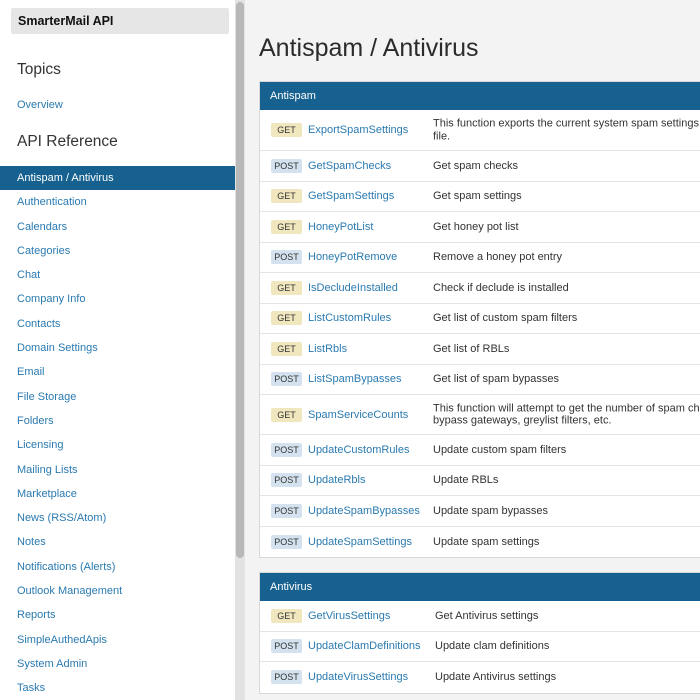 The height and width of the screenshot is (700, 700). I want to click on function-description: Get honey pot list, so click(476, 227).